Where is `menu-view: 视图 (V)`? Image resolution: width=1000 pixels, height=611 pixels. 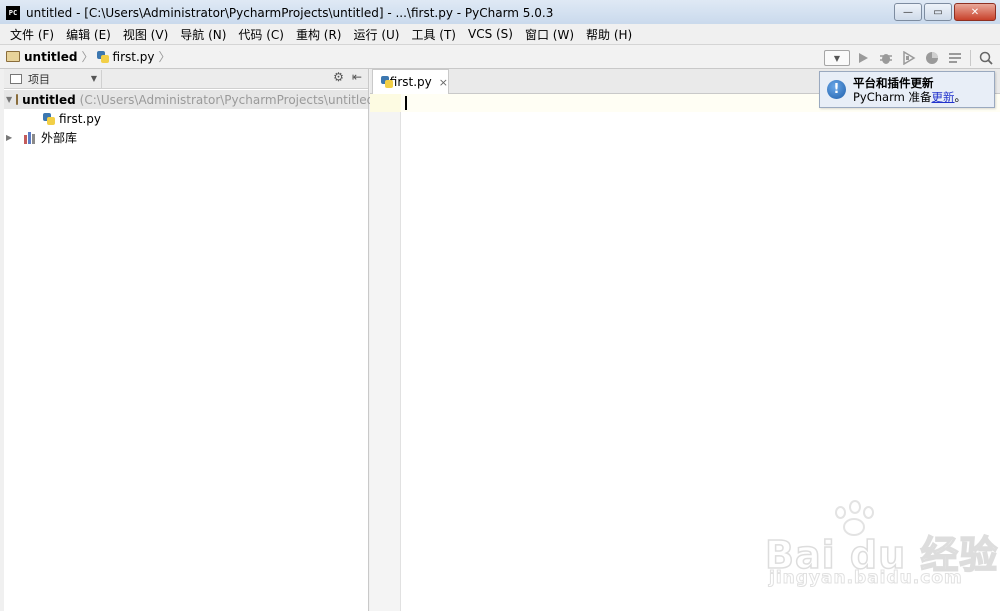
menu-view: 视图 (V) is located at coordinates (145, 34).